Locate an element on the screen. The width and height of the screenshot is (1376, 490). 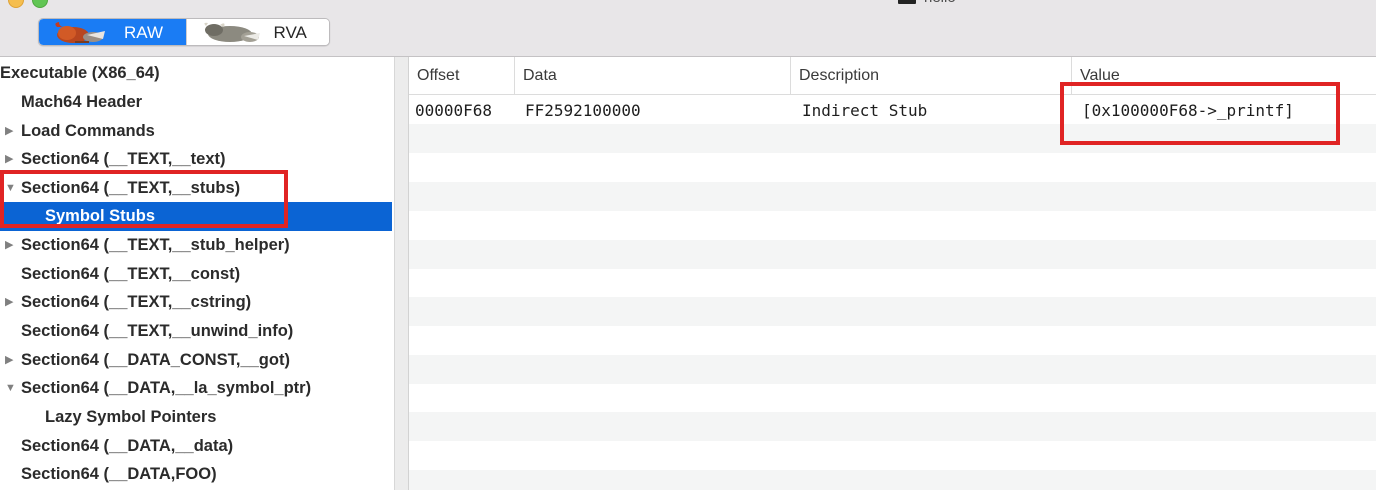
tree-item-label: Executable (X86_64) is located at coordinates (80, 73).